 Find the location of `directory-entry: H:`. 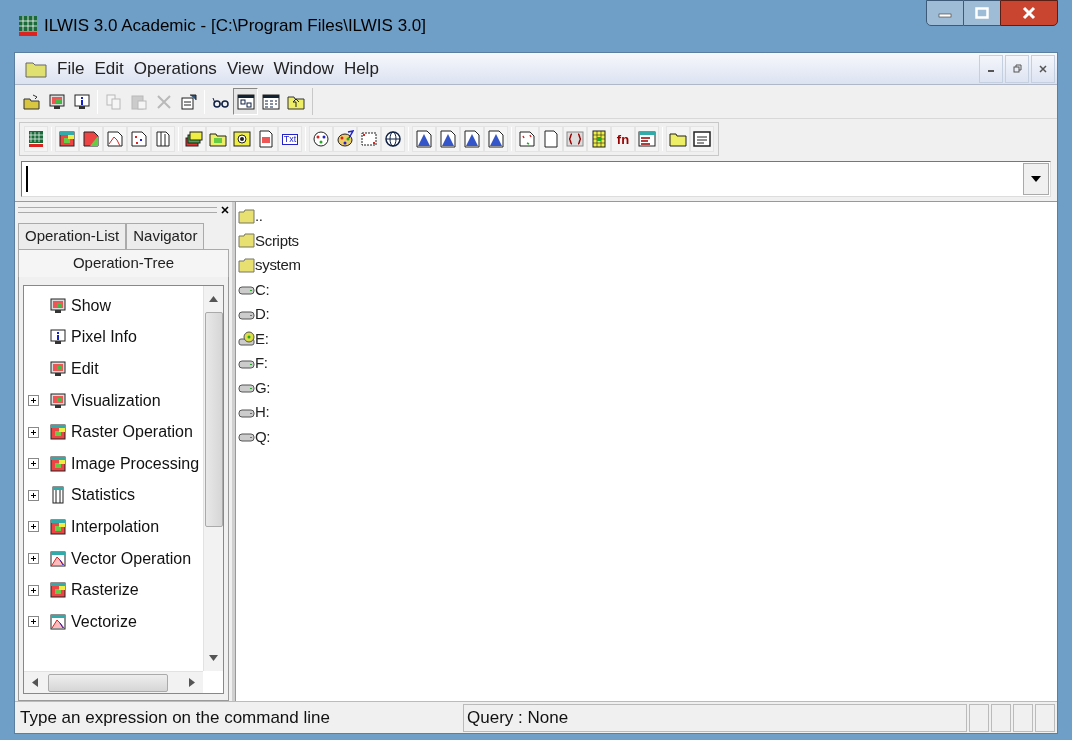

directory-entry: H: is located at coordinates (256, 412).